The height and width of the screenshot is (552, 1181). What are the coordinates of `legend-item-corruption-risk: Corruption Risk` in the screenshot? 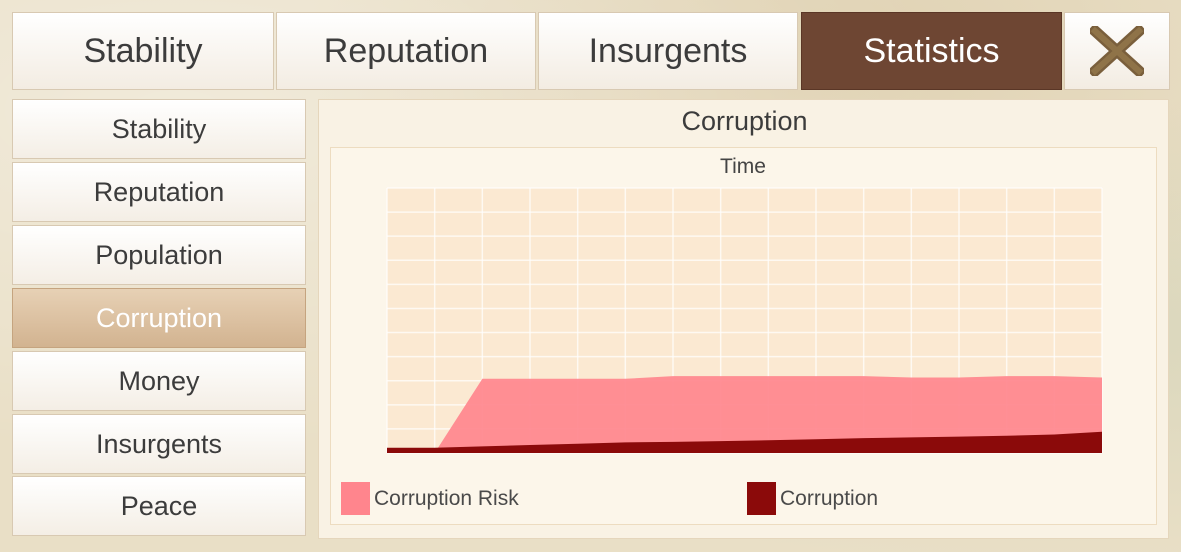 It's located at (430, 498).